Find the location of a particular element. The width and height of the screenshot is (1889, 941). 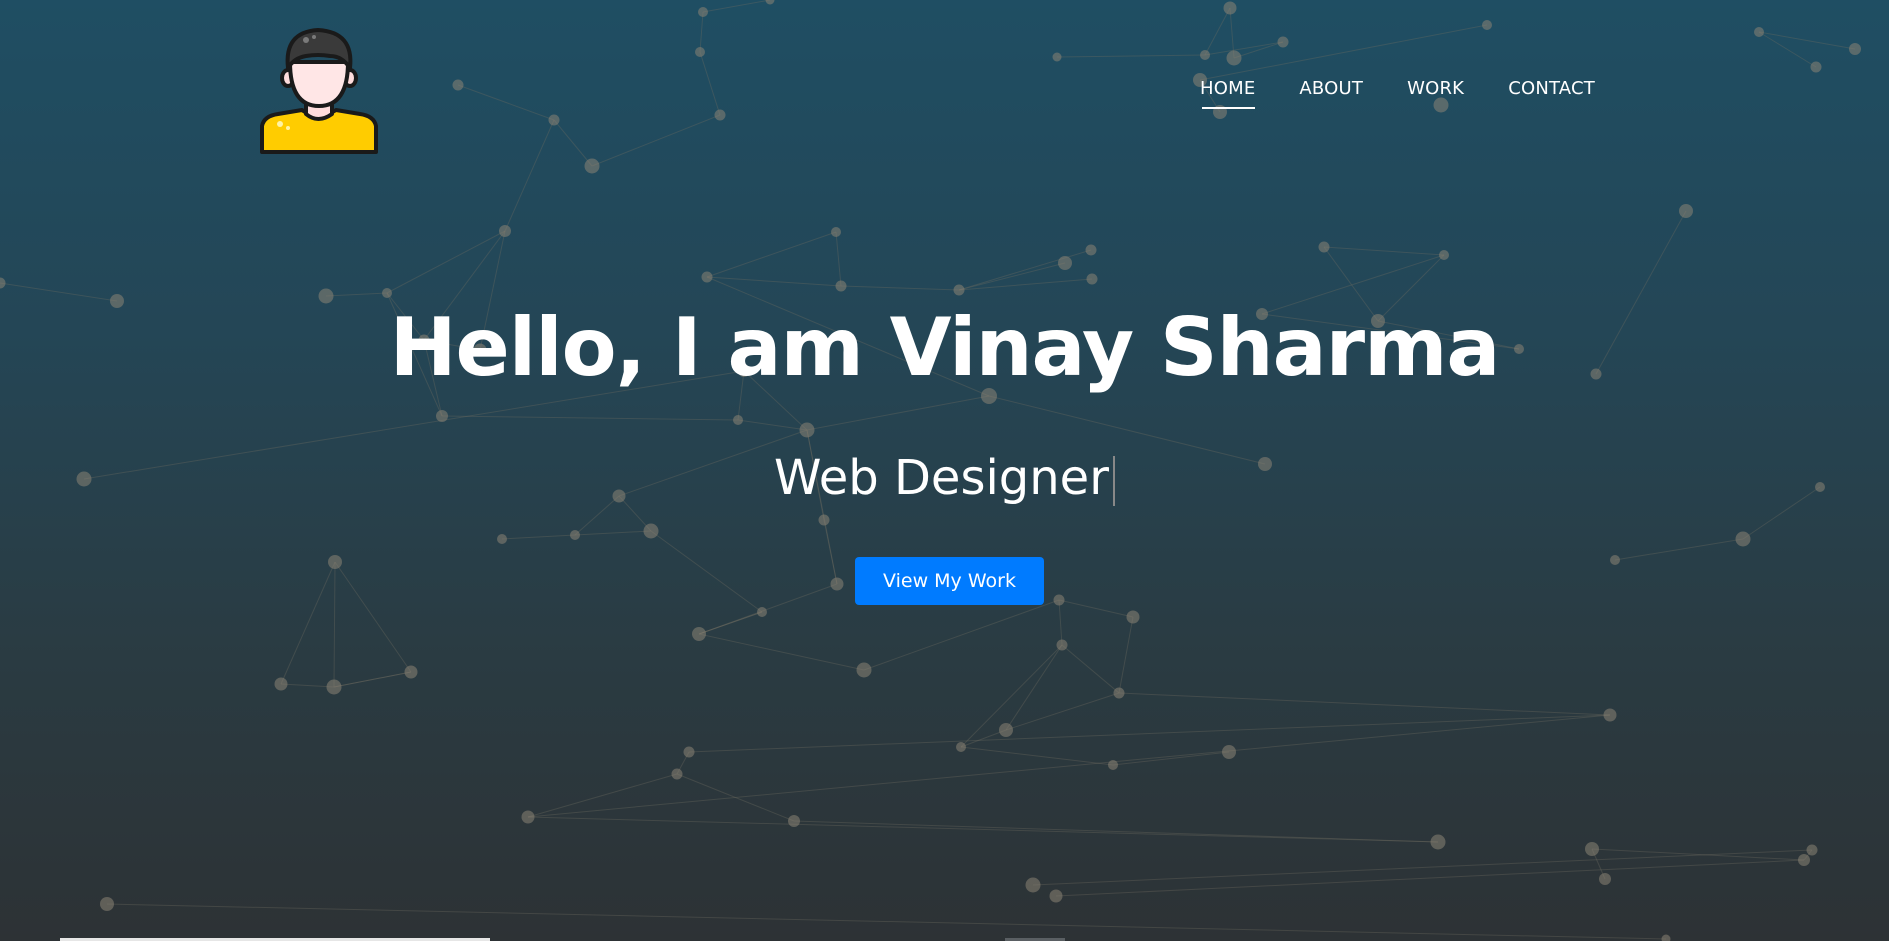

nav-work: WORK is located at coordinates (1435, 93).